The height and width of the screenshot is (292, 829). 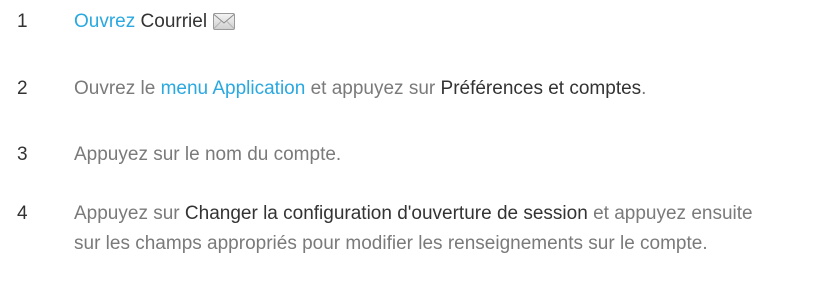 What do you see at coordinates (224, 20) in the screenshot?
I see `mail-icon` at bounding box center [224, 20].